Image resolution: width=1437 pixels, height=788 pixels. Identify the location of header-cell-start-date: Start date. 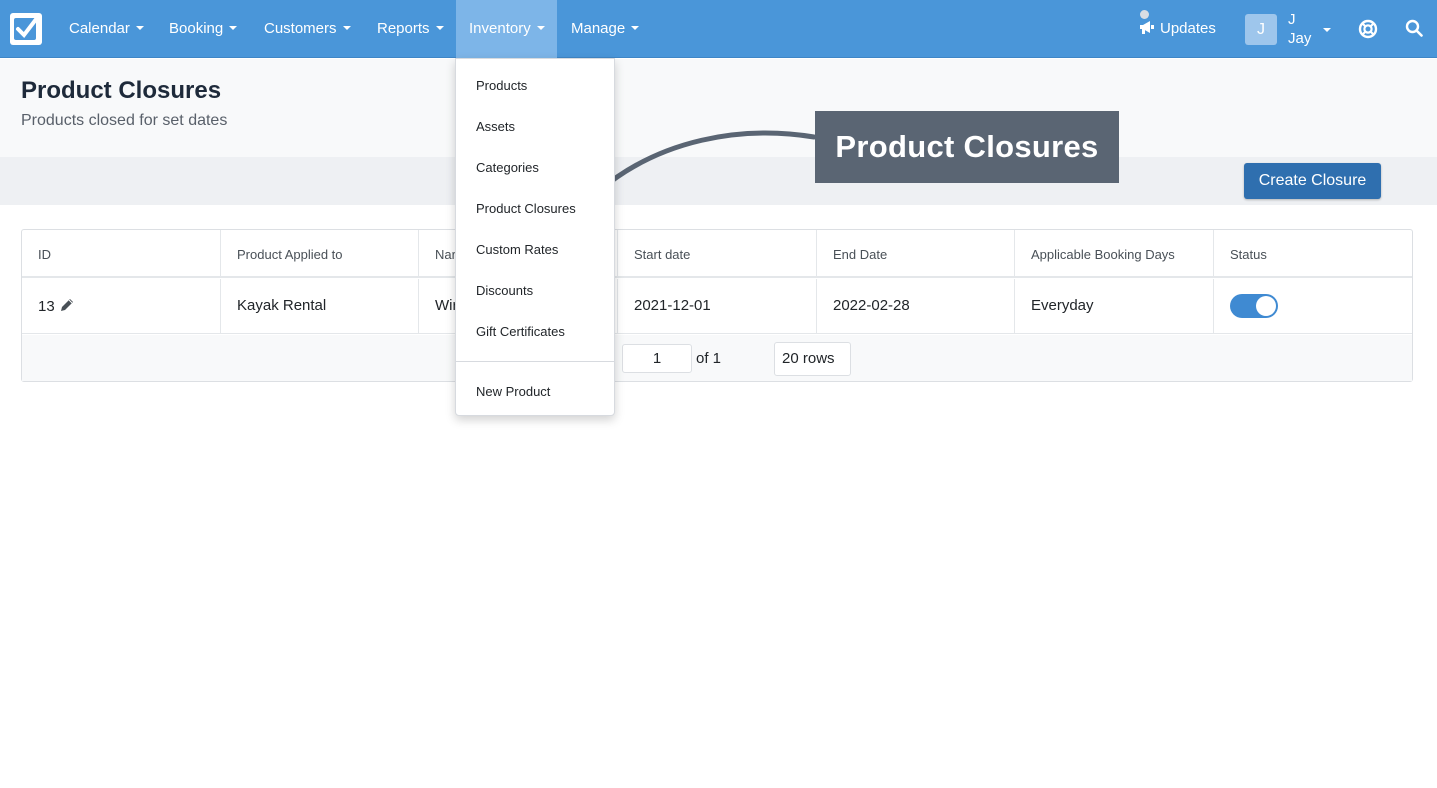
(717, 253).